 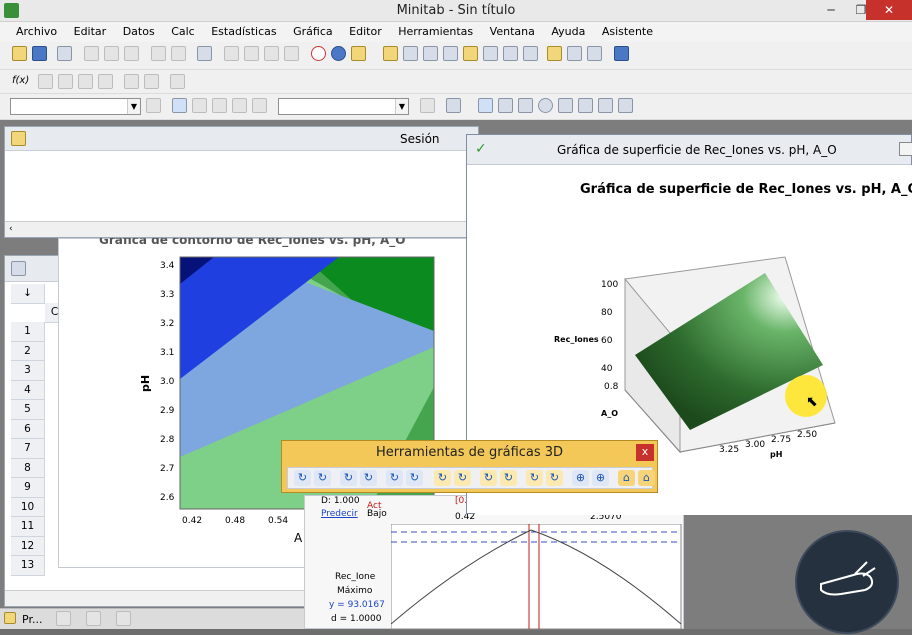 I want to click on layout-icon, so click(x=530, y=53).